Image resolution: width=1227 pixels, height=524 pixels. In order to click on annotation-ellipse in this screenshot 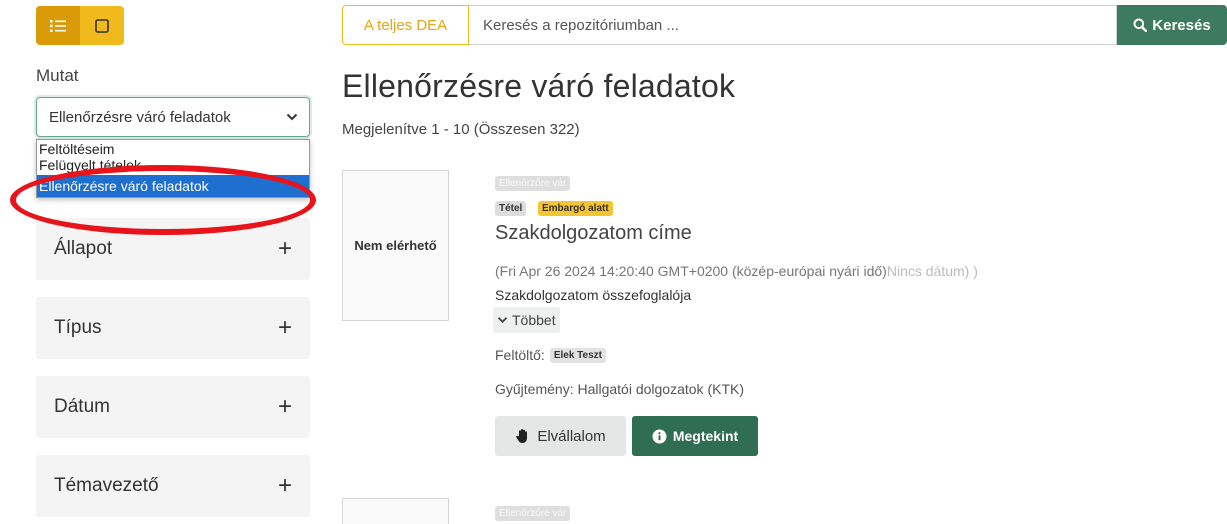, I will do `click(163, 200)`.